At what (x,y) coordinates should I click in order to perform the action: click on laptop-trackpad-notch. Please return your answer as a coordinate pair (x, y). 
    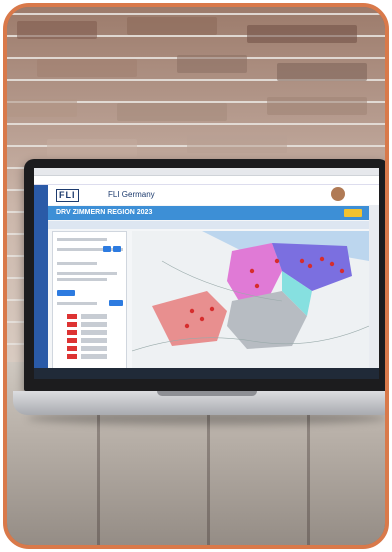
    Looking at the image, I should click on (207, 393).